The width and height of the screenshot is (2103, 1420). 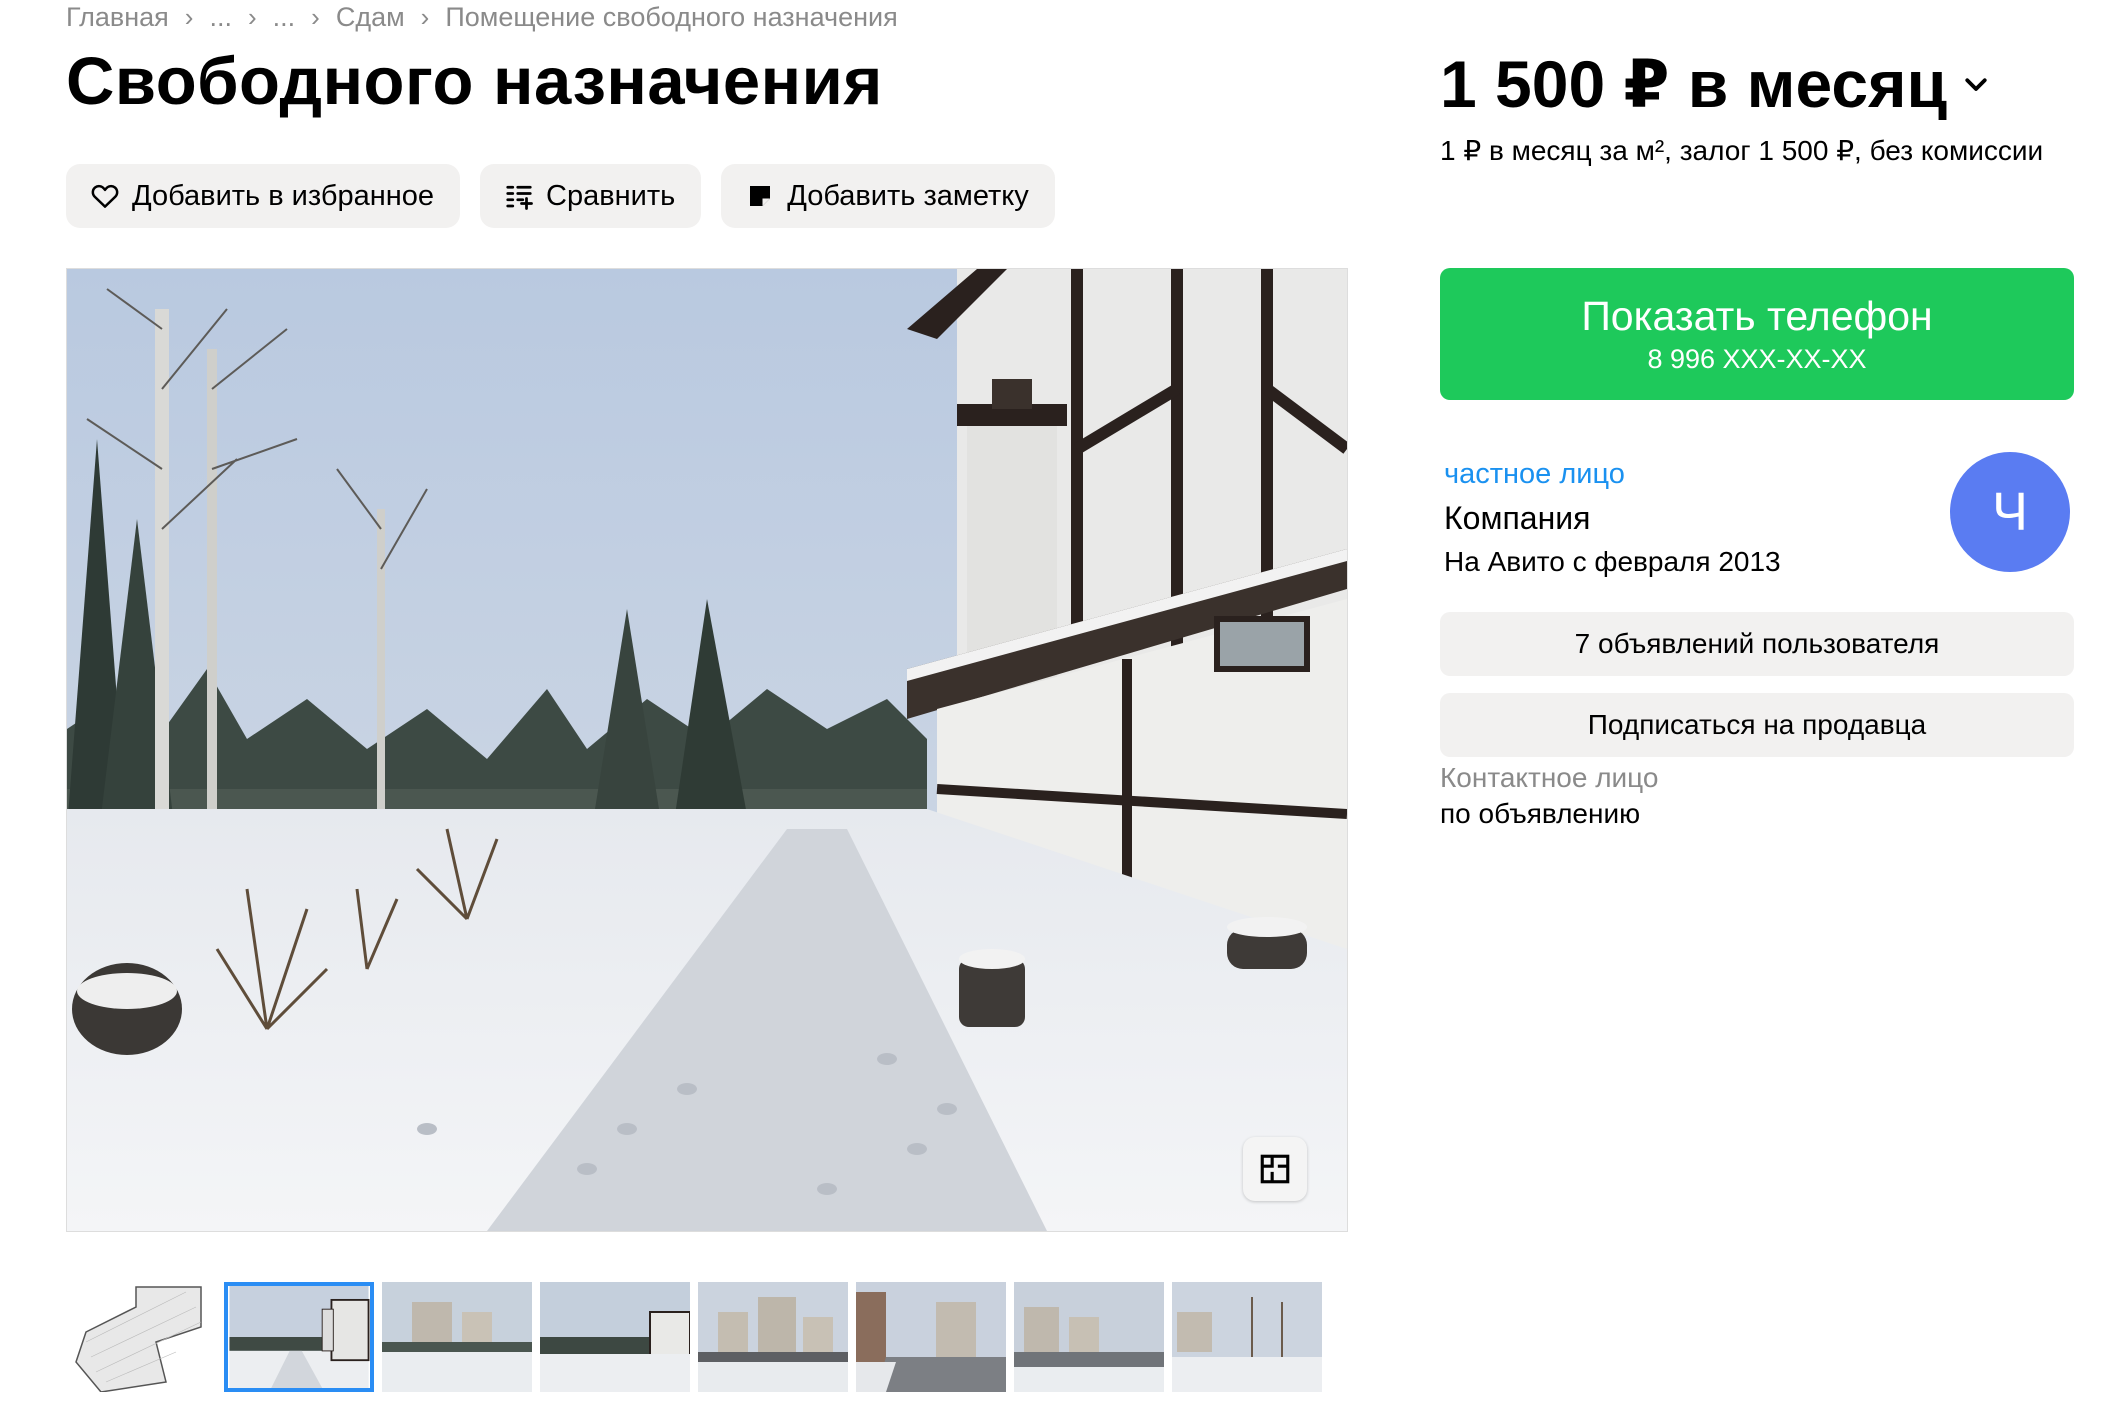 I want to click on thumbnail-floor-plan, so click(x=141, y=1337).